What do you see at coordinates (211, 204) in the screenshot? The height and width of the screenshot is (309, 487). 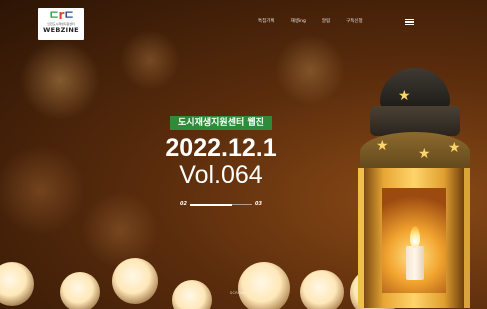 I see `pager-progress` at bounding box center [211, 204].